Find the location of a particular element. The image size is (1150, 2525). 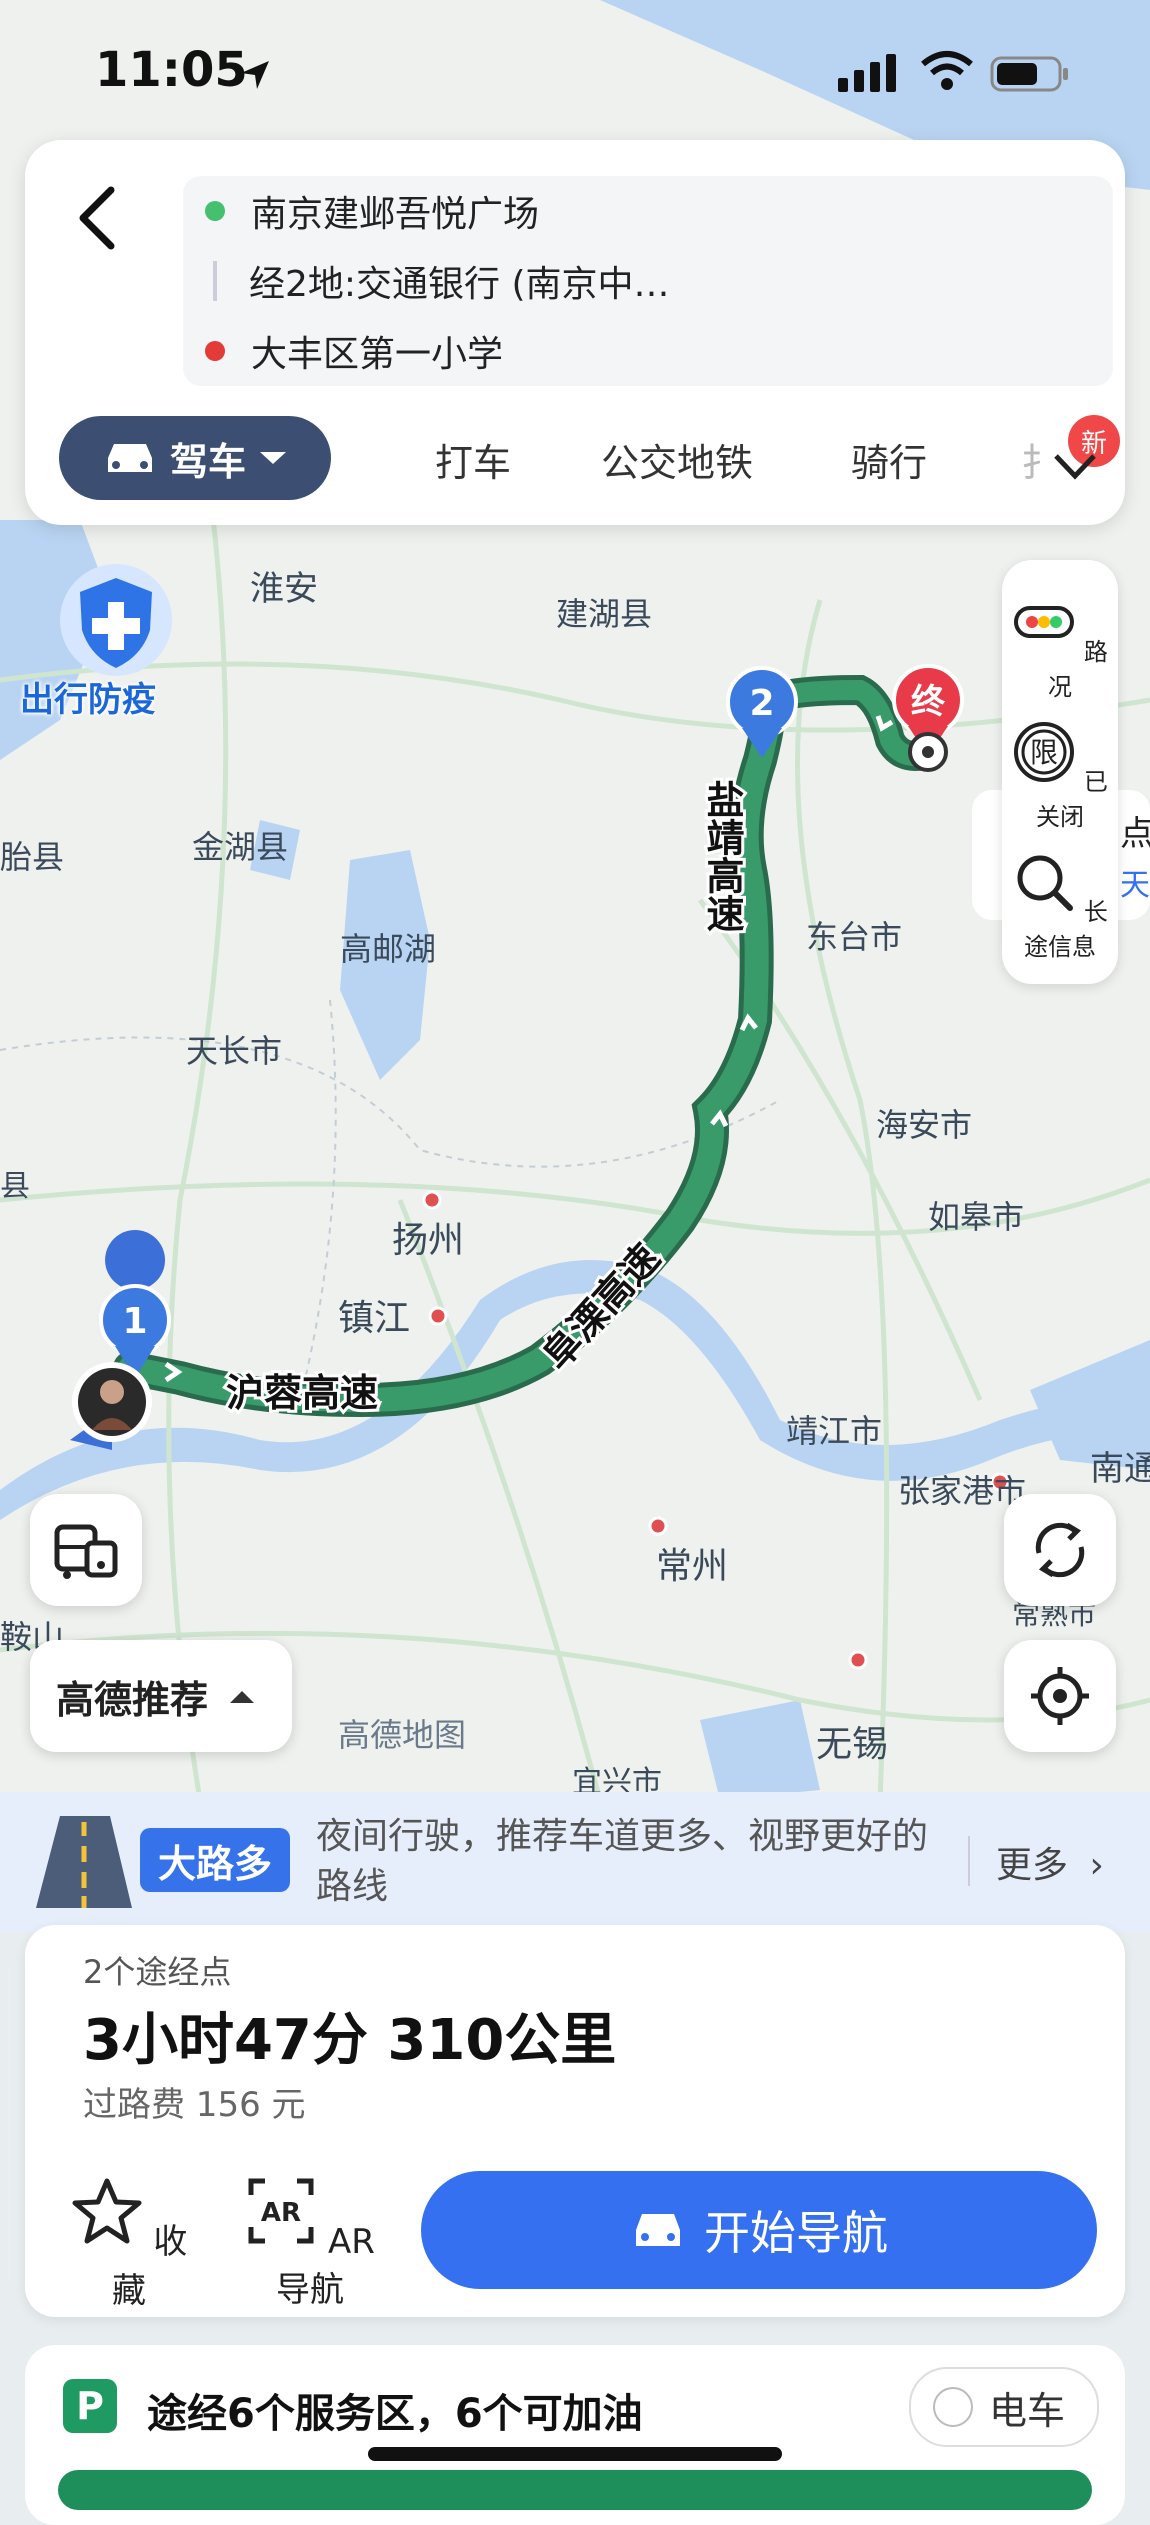

toll-fee: 过路费 156 元 is located at coordinates (194, 2105).